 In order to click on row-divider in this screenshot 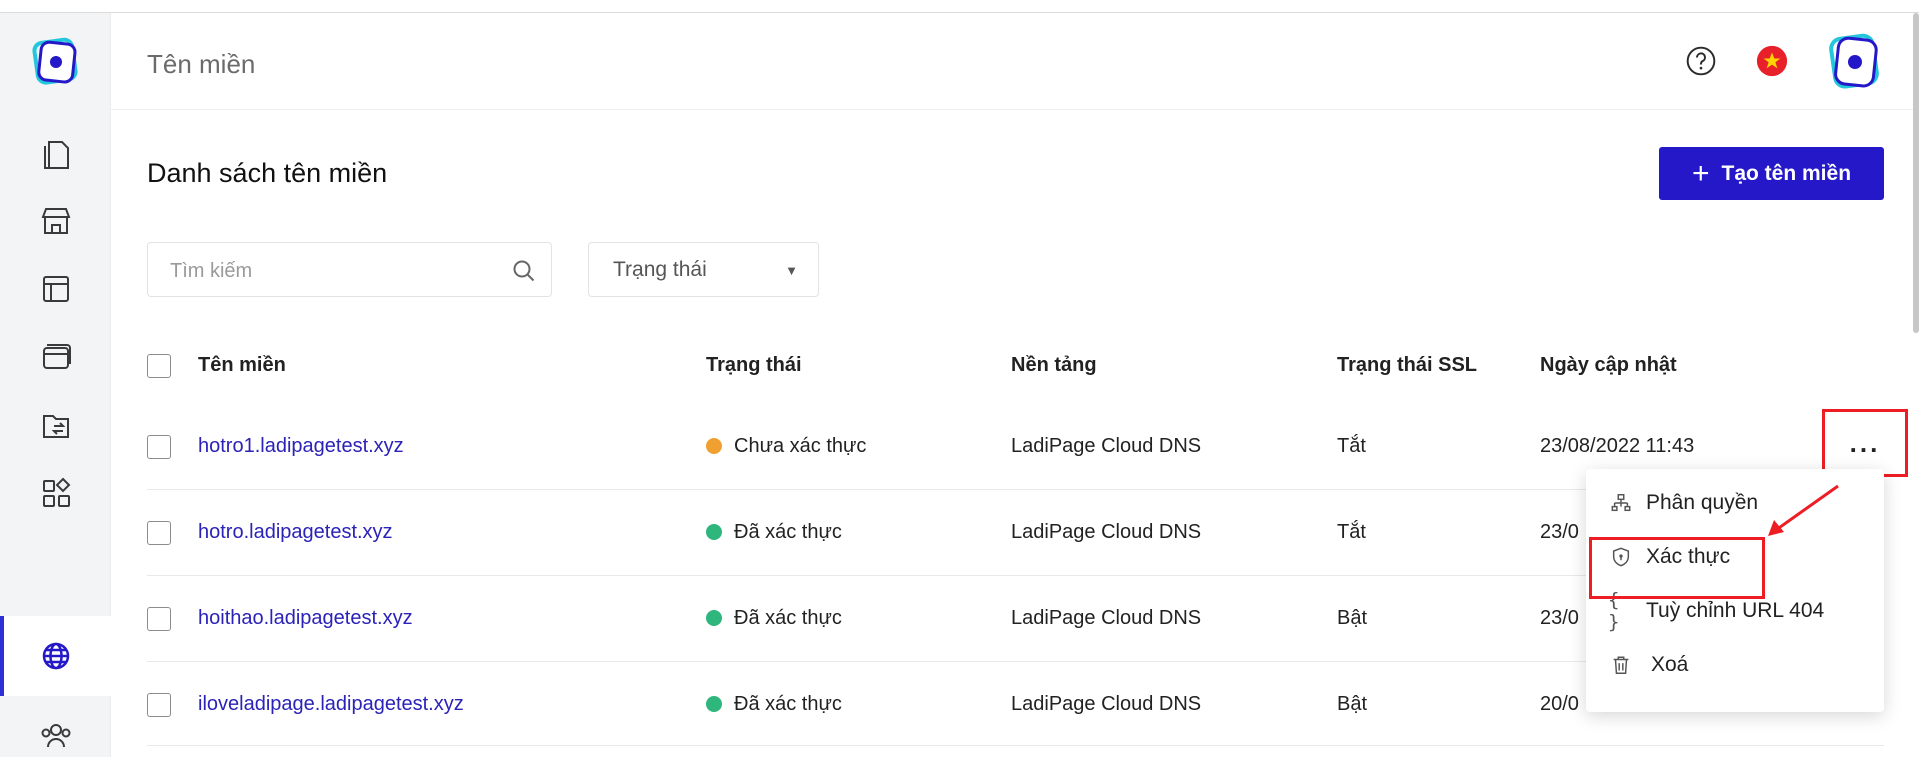, I will do `click(1015, 745)`.